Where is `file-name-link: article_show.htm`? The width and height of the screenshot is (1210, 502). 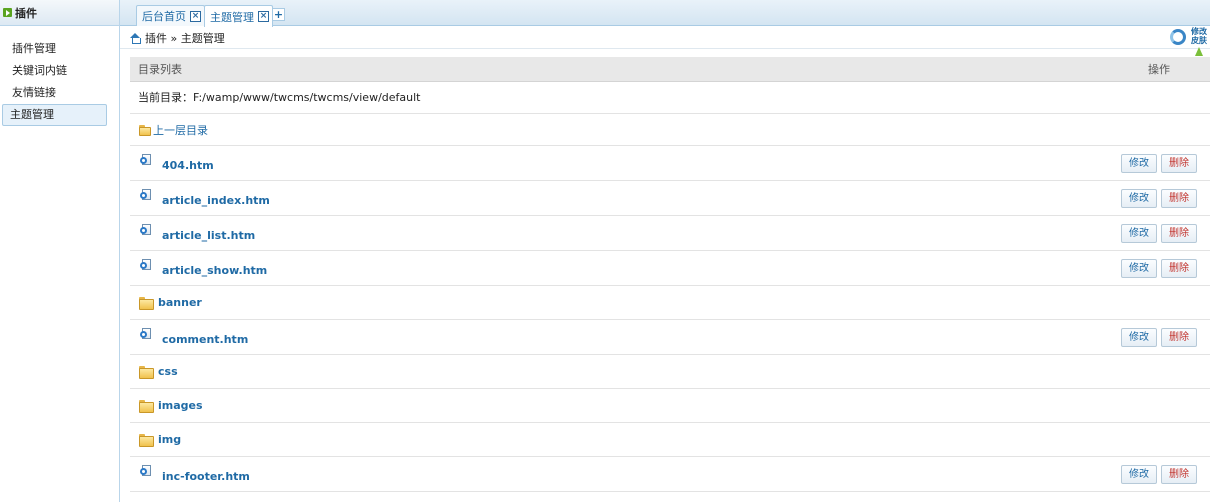
file-name-link: article_show.htm is located at coordinates (214, 270).